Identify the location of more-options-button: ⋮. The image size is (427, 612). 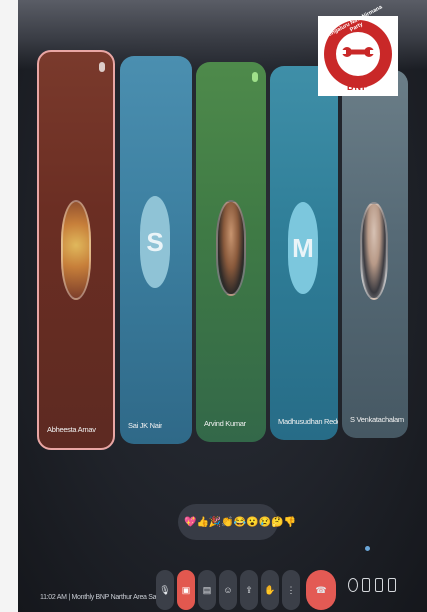
(291, 590).